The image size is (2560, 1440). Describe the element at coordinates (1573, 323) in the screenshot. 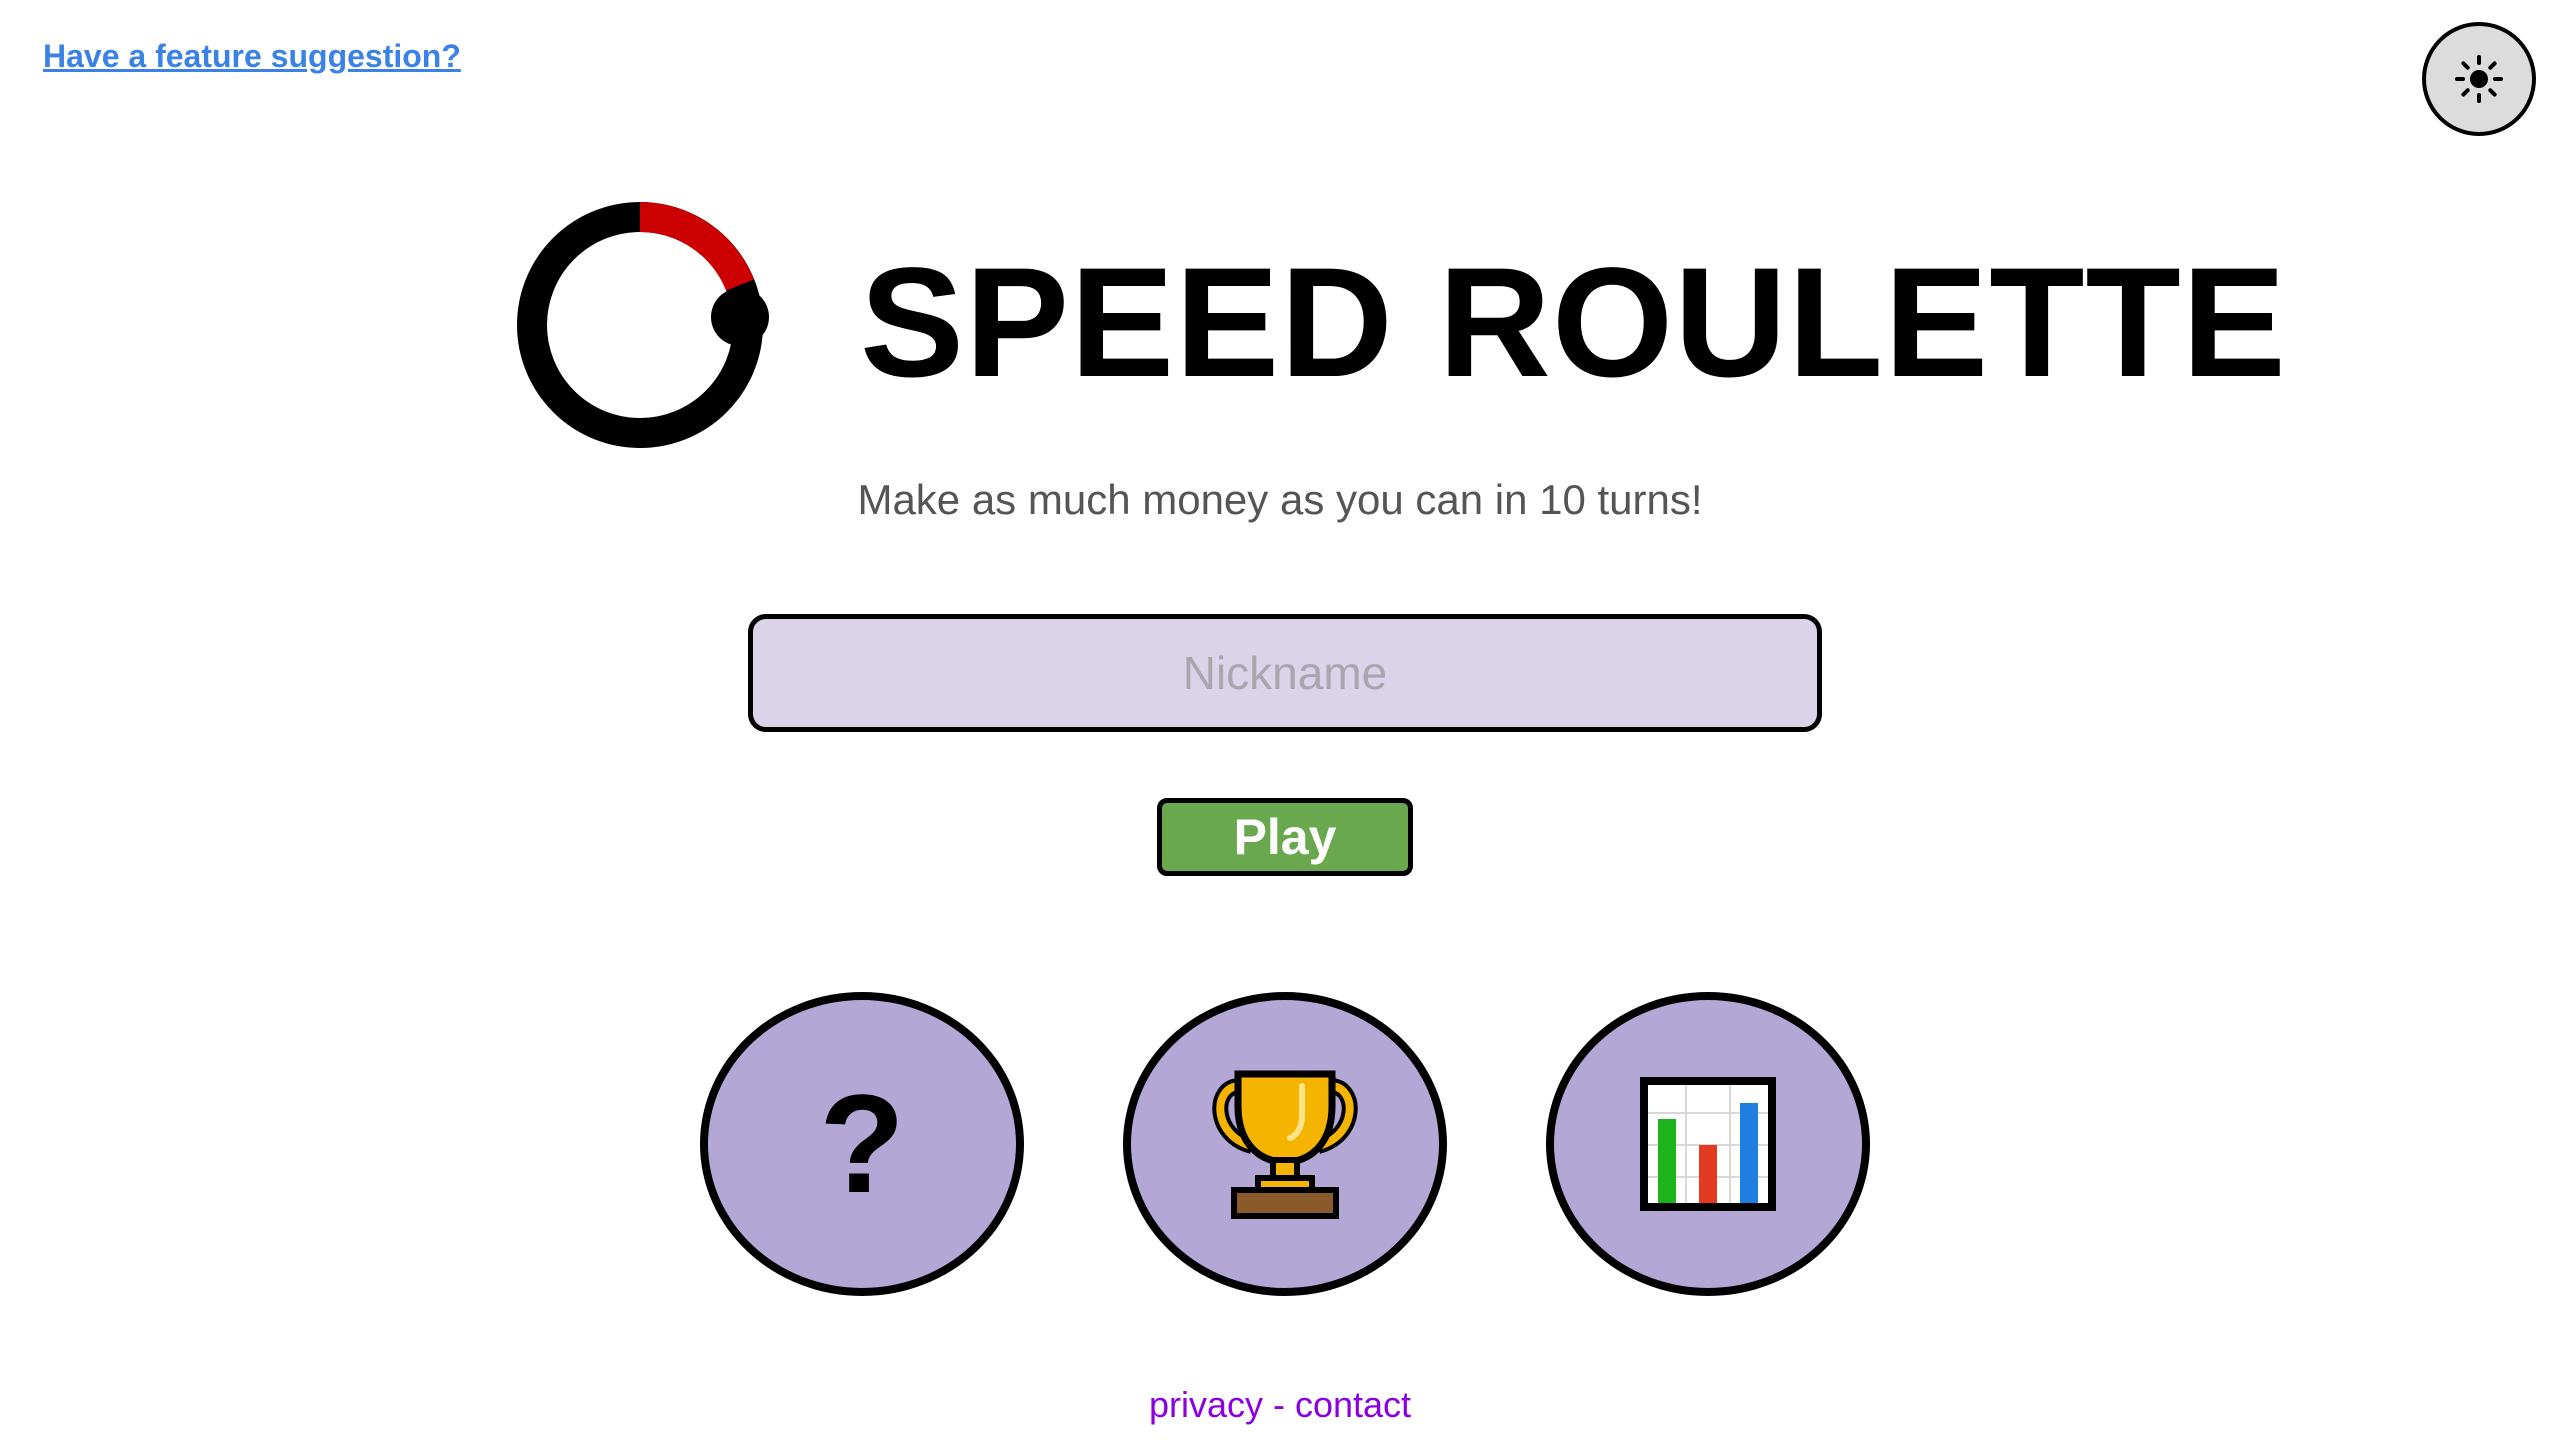

I see `page-title: SPEED ROULETTE` at that location.